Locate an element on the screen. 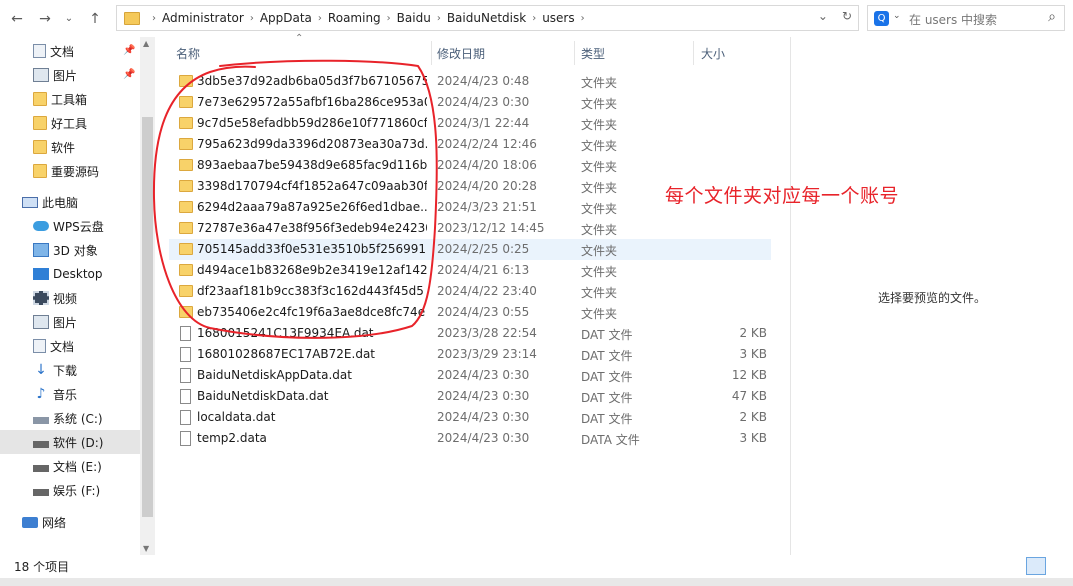  nav-item-label: 重要源码 is located at coordinates (75, 171).